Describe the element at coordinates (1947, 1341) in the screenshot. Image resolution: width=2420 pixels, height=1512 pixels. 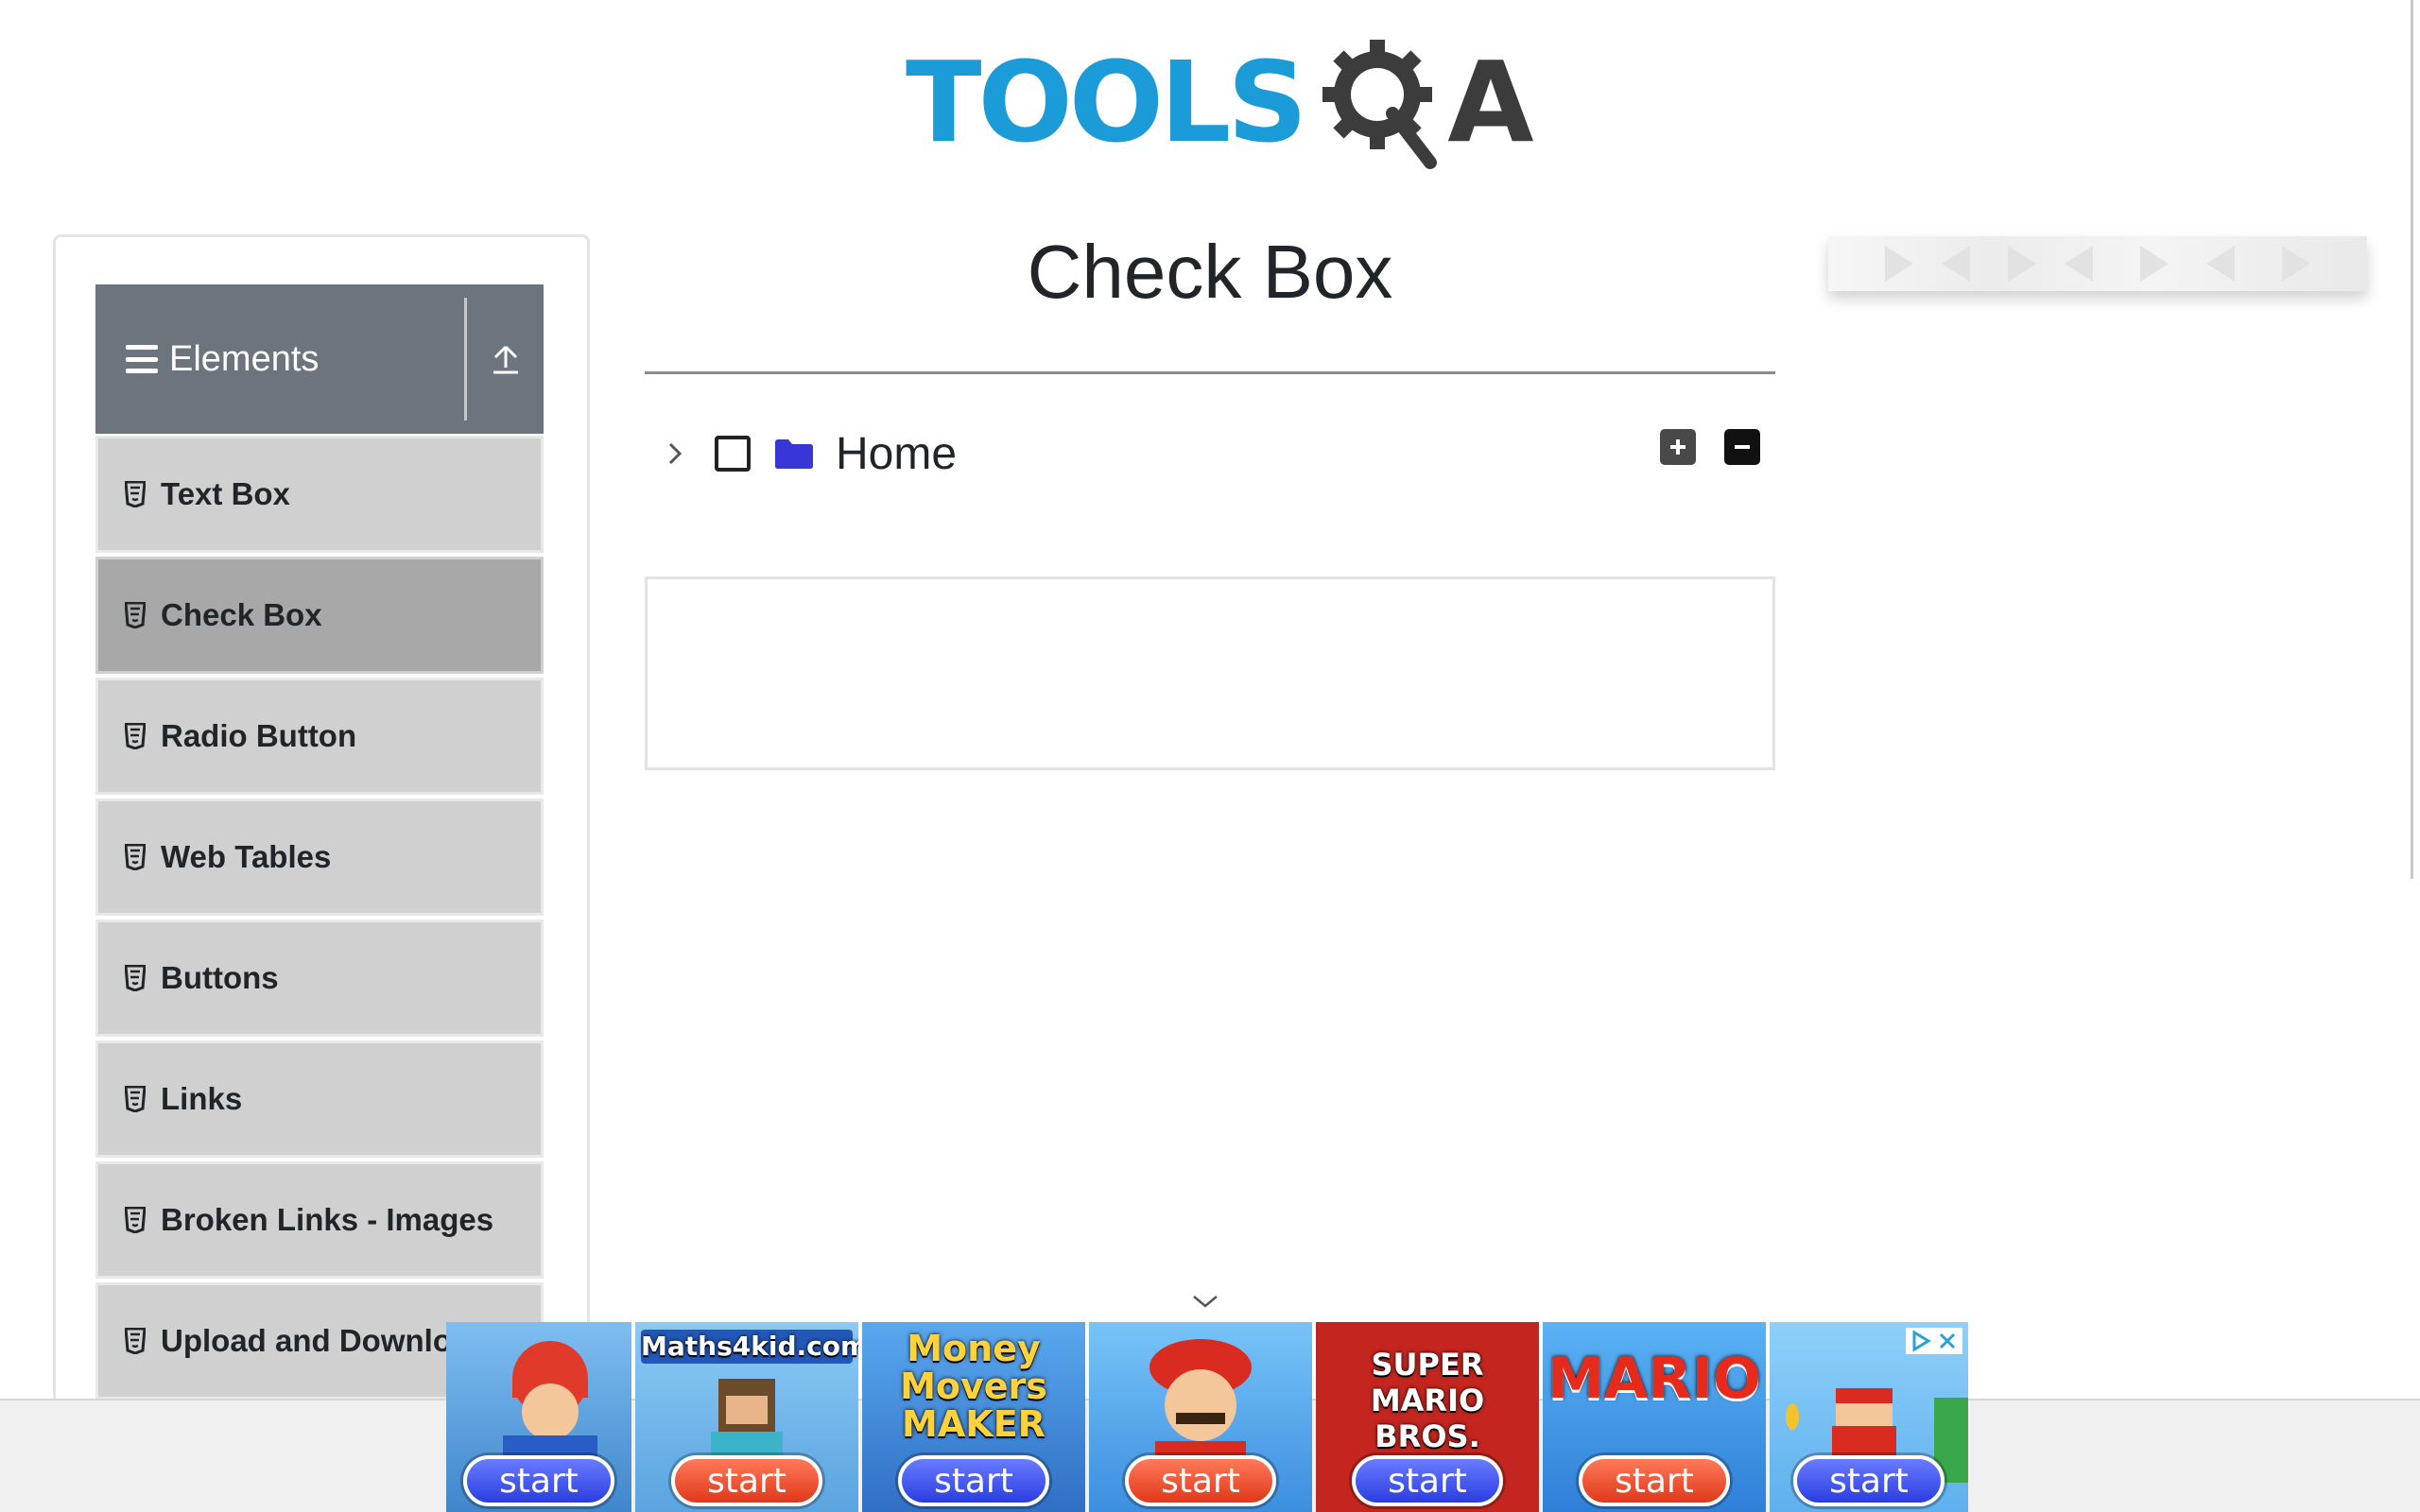
I see `close-icon` at that location.